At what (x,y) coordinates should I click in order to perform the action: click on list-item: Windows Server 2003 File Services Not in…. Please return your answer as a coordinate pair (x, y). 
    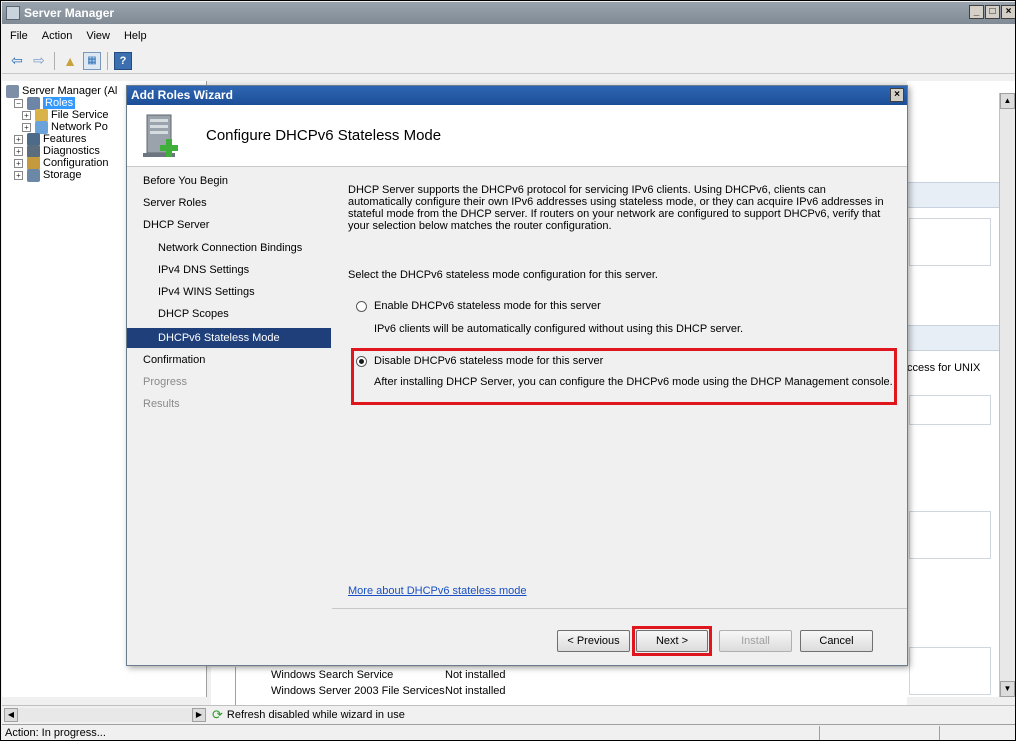
    Looking at the image, I should click on (388, 691).